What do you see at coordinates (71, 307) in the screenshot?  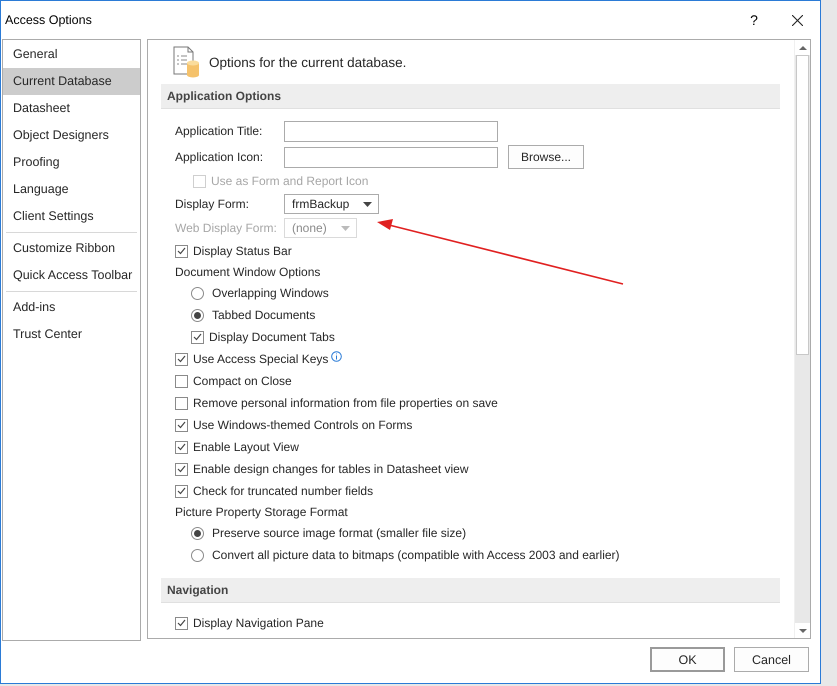 I see `sidebar-item: Add-ins` at bounding box center [71, 307].